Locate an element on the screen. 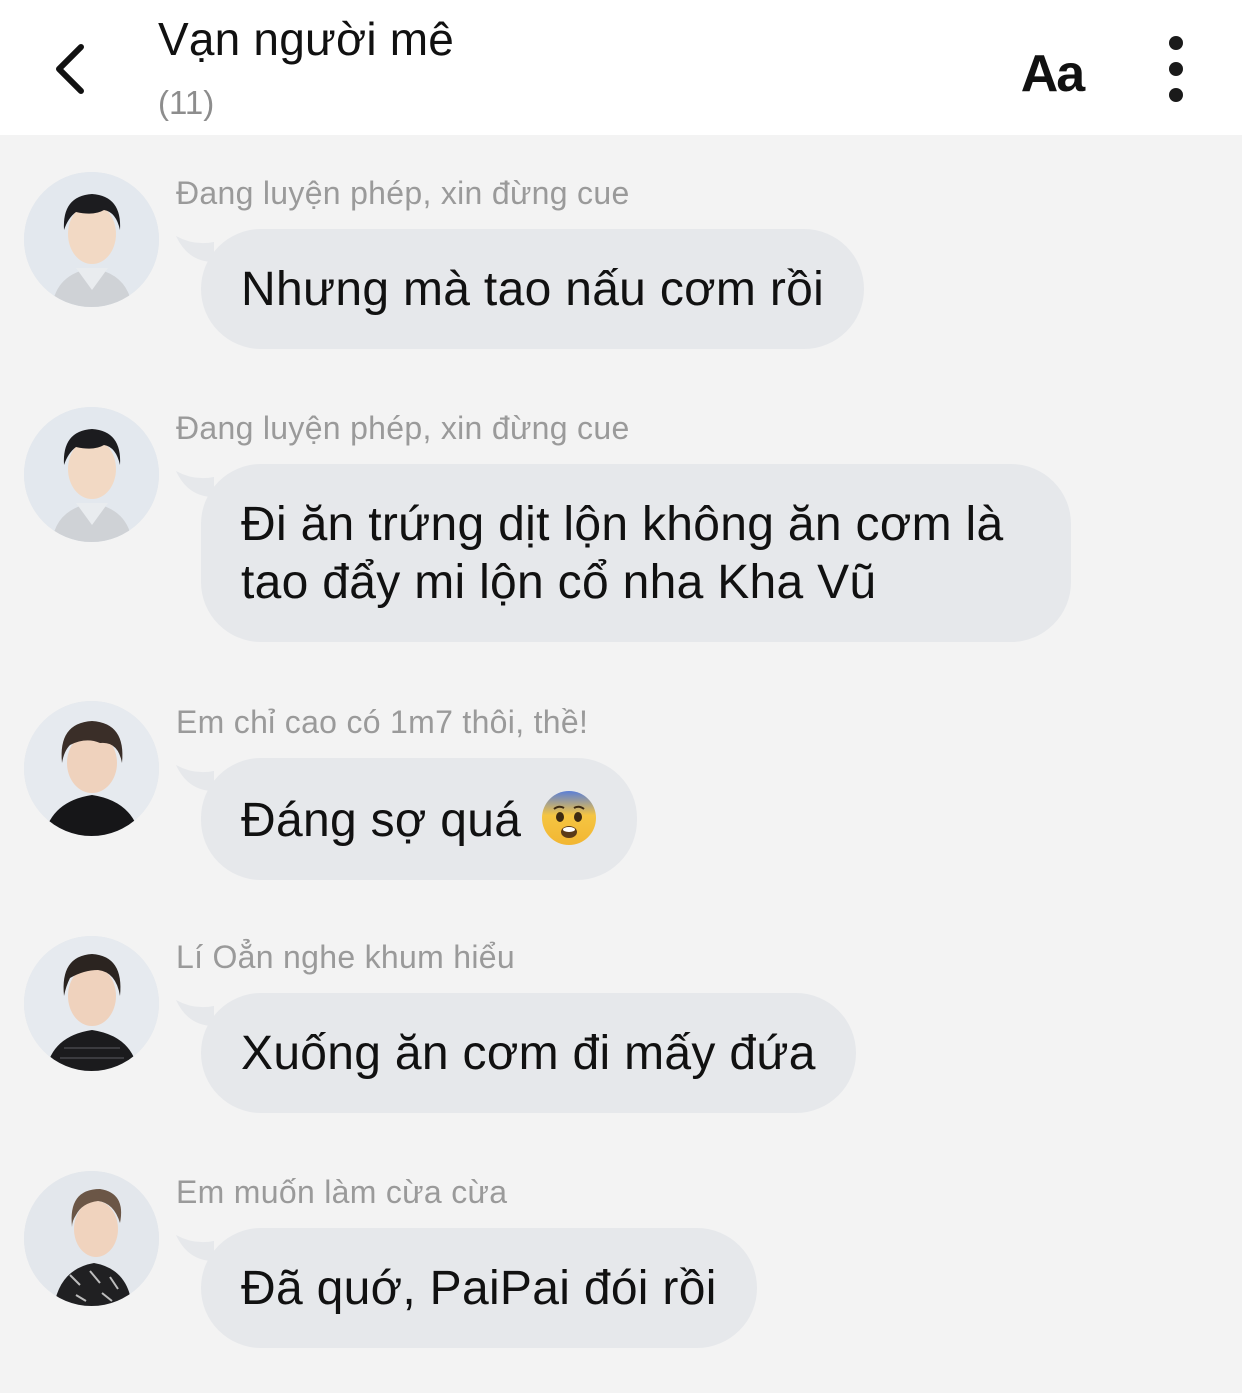  group-title: Vạn người mê is located at coordinates (306, 39).